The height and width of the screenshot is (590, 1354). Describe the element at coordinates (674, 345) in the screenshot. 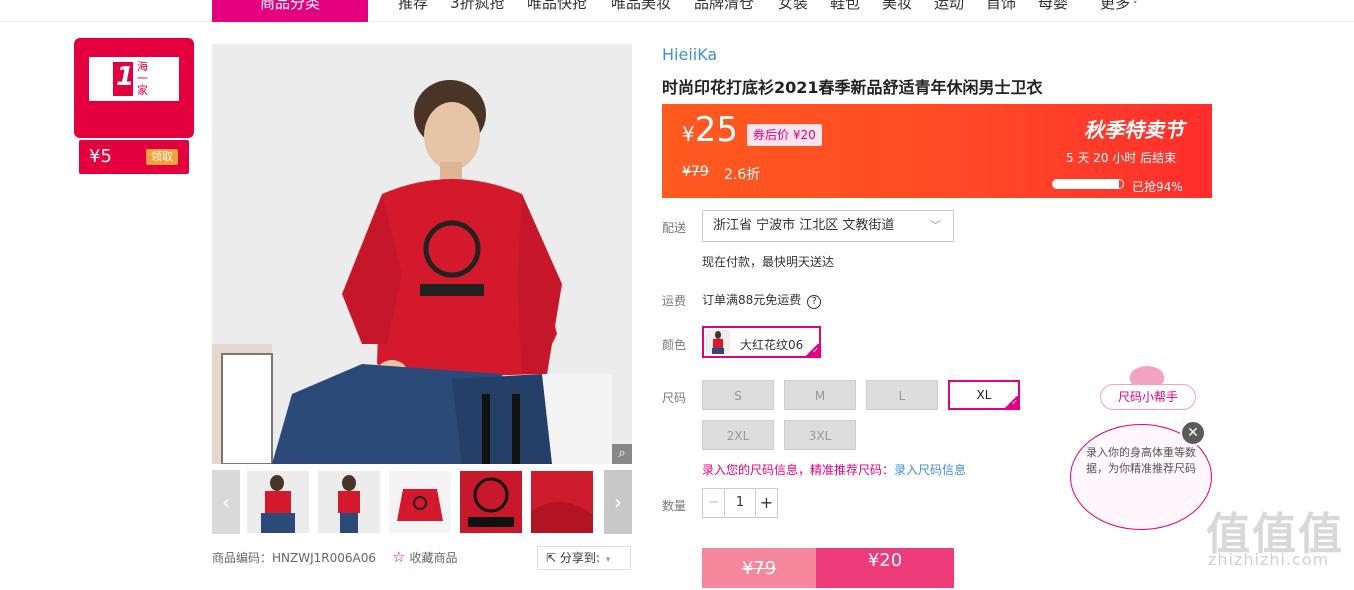

I see `color-label: 颜色` at that location.